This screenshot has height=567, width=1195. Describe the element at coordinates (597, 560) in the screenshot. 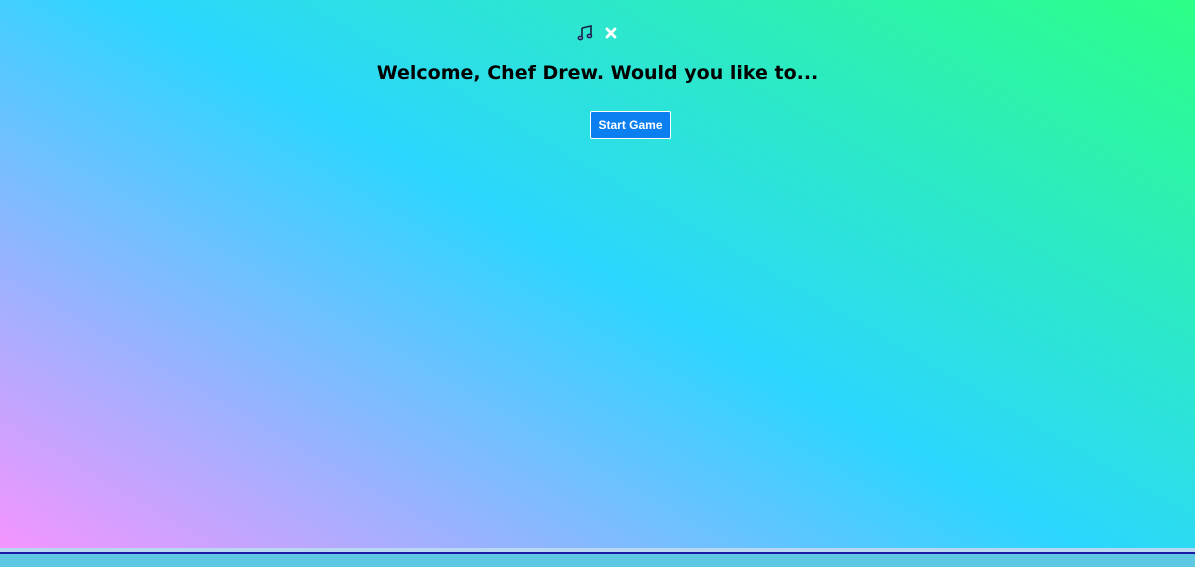

I see `footer-bar` at that location.